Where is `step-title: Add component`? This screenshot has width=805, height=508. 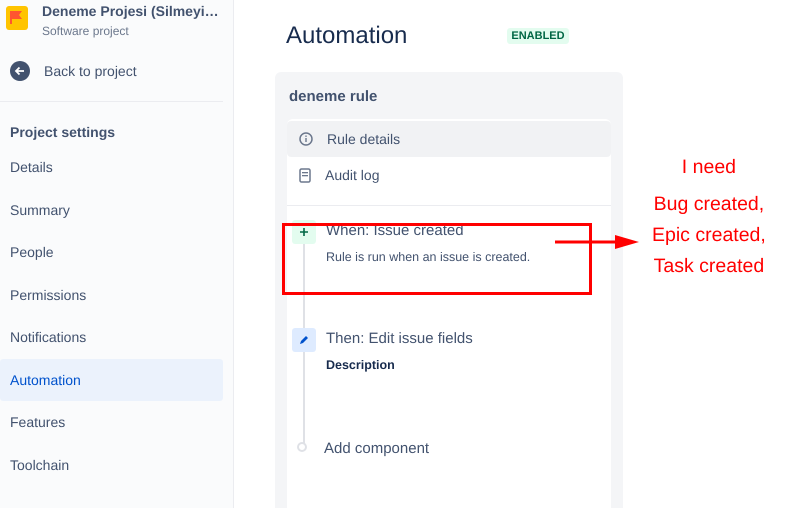
step-title: Add component is located at coordinates (377, 449).